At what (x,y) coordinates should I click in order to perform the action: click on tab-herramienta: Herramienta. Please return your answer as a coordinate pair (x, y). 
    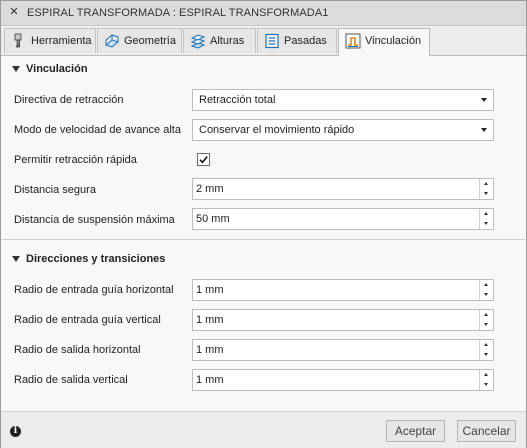
    Looking at the image, I should click on (50, 40).